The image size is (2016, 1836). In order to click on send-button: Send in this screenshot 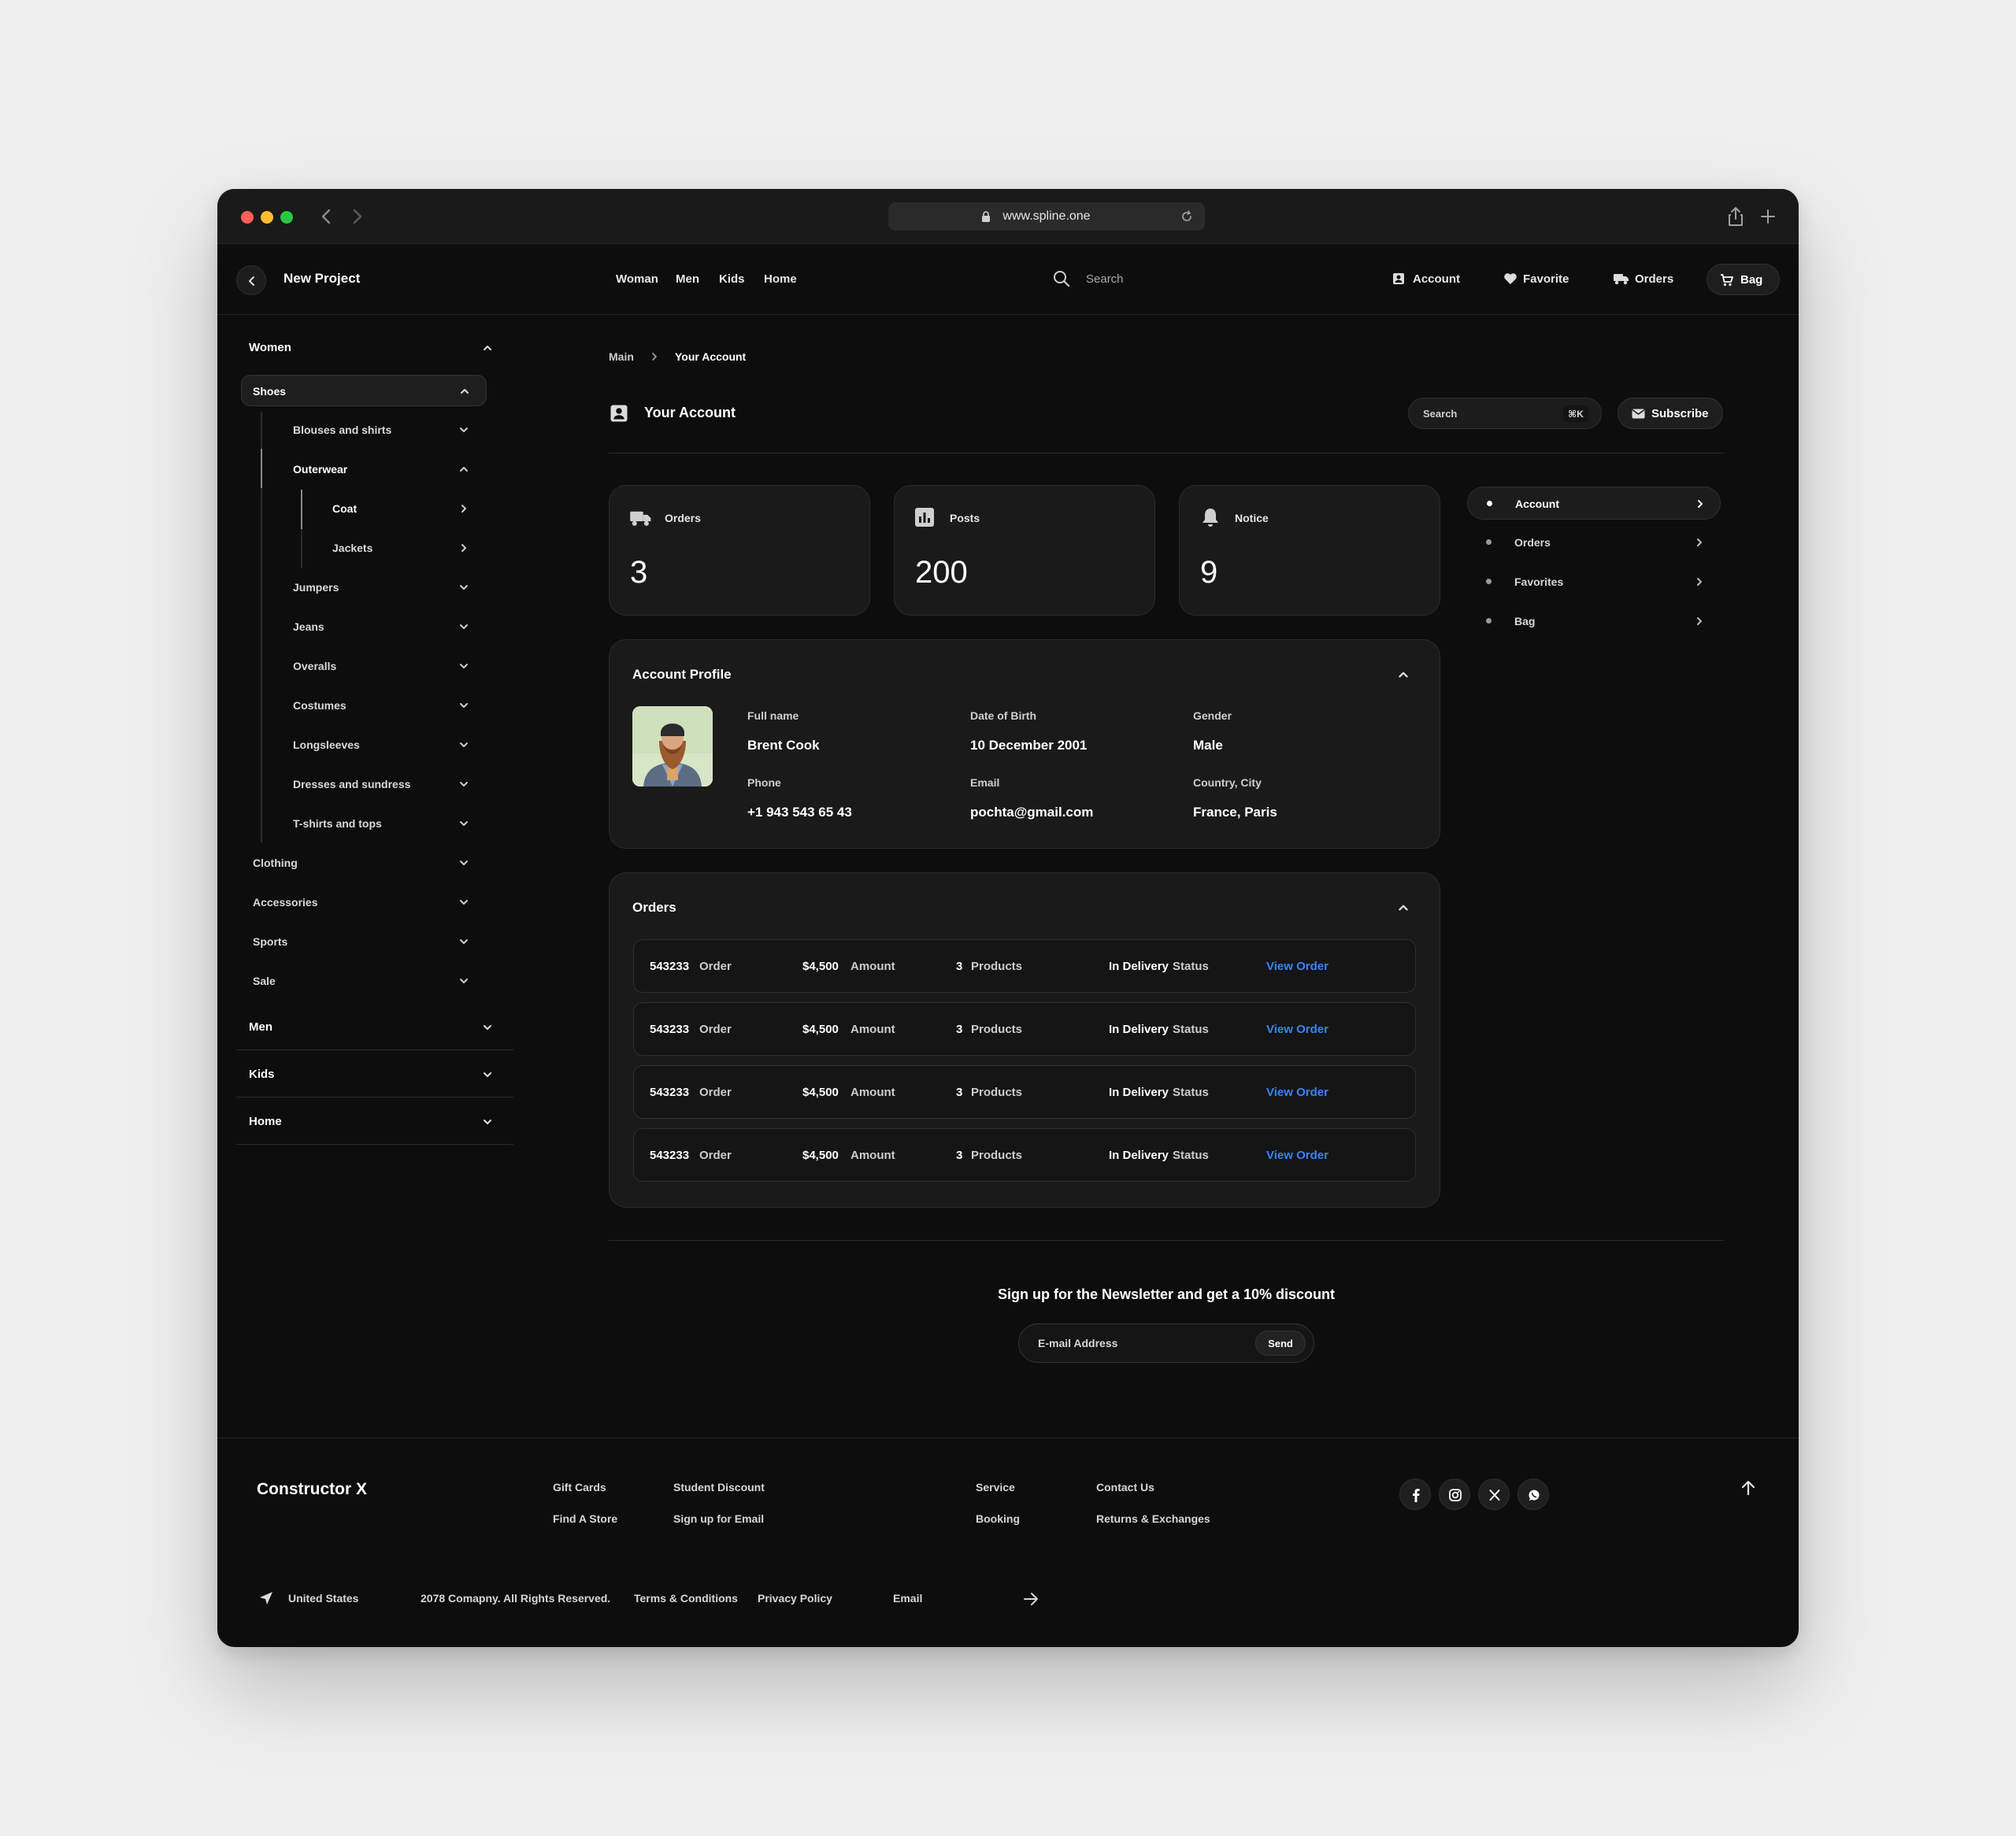, I will do `click(1280, 1343)`.